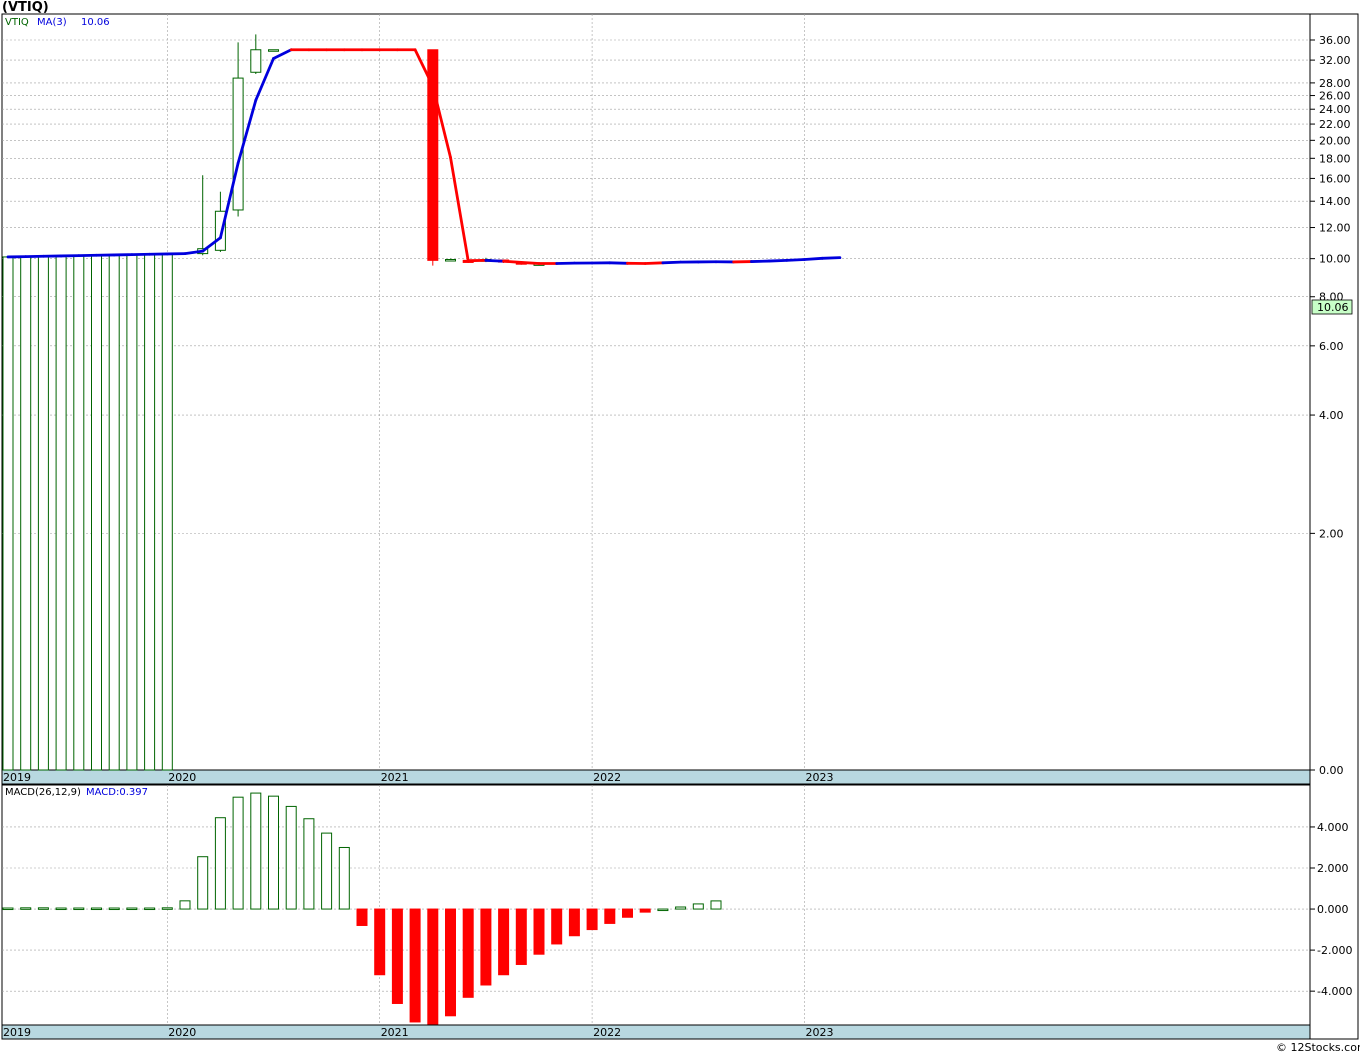  What do you see at coordinates (182, 1032) in the screenshot?
I see `macd-x-tick-label: 2020` at bounding box center [182, 1032].